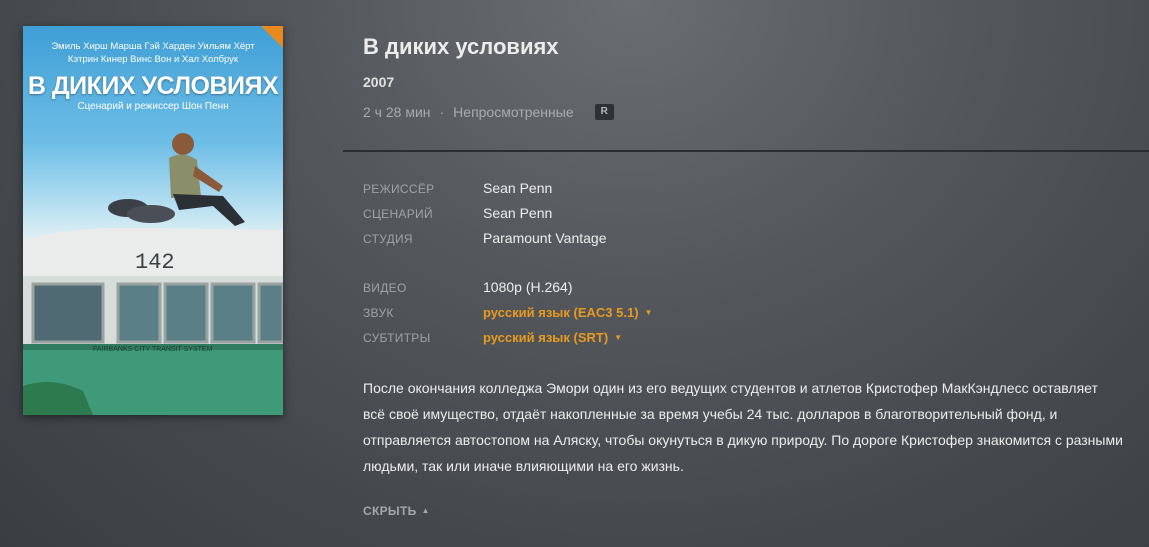 The width and height of the screenshot is (1149, 547). I want to click on audio-select: русский язык (EAC3 5.1) ▼, so click(567, 312).